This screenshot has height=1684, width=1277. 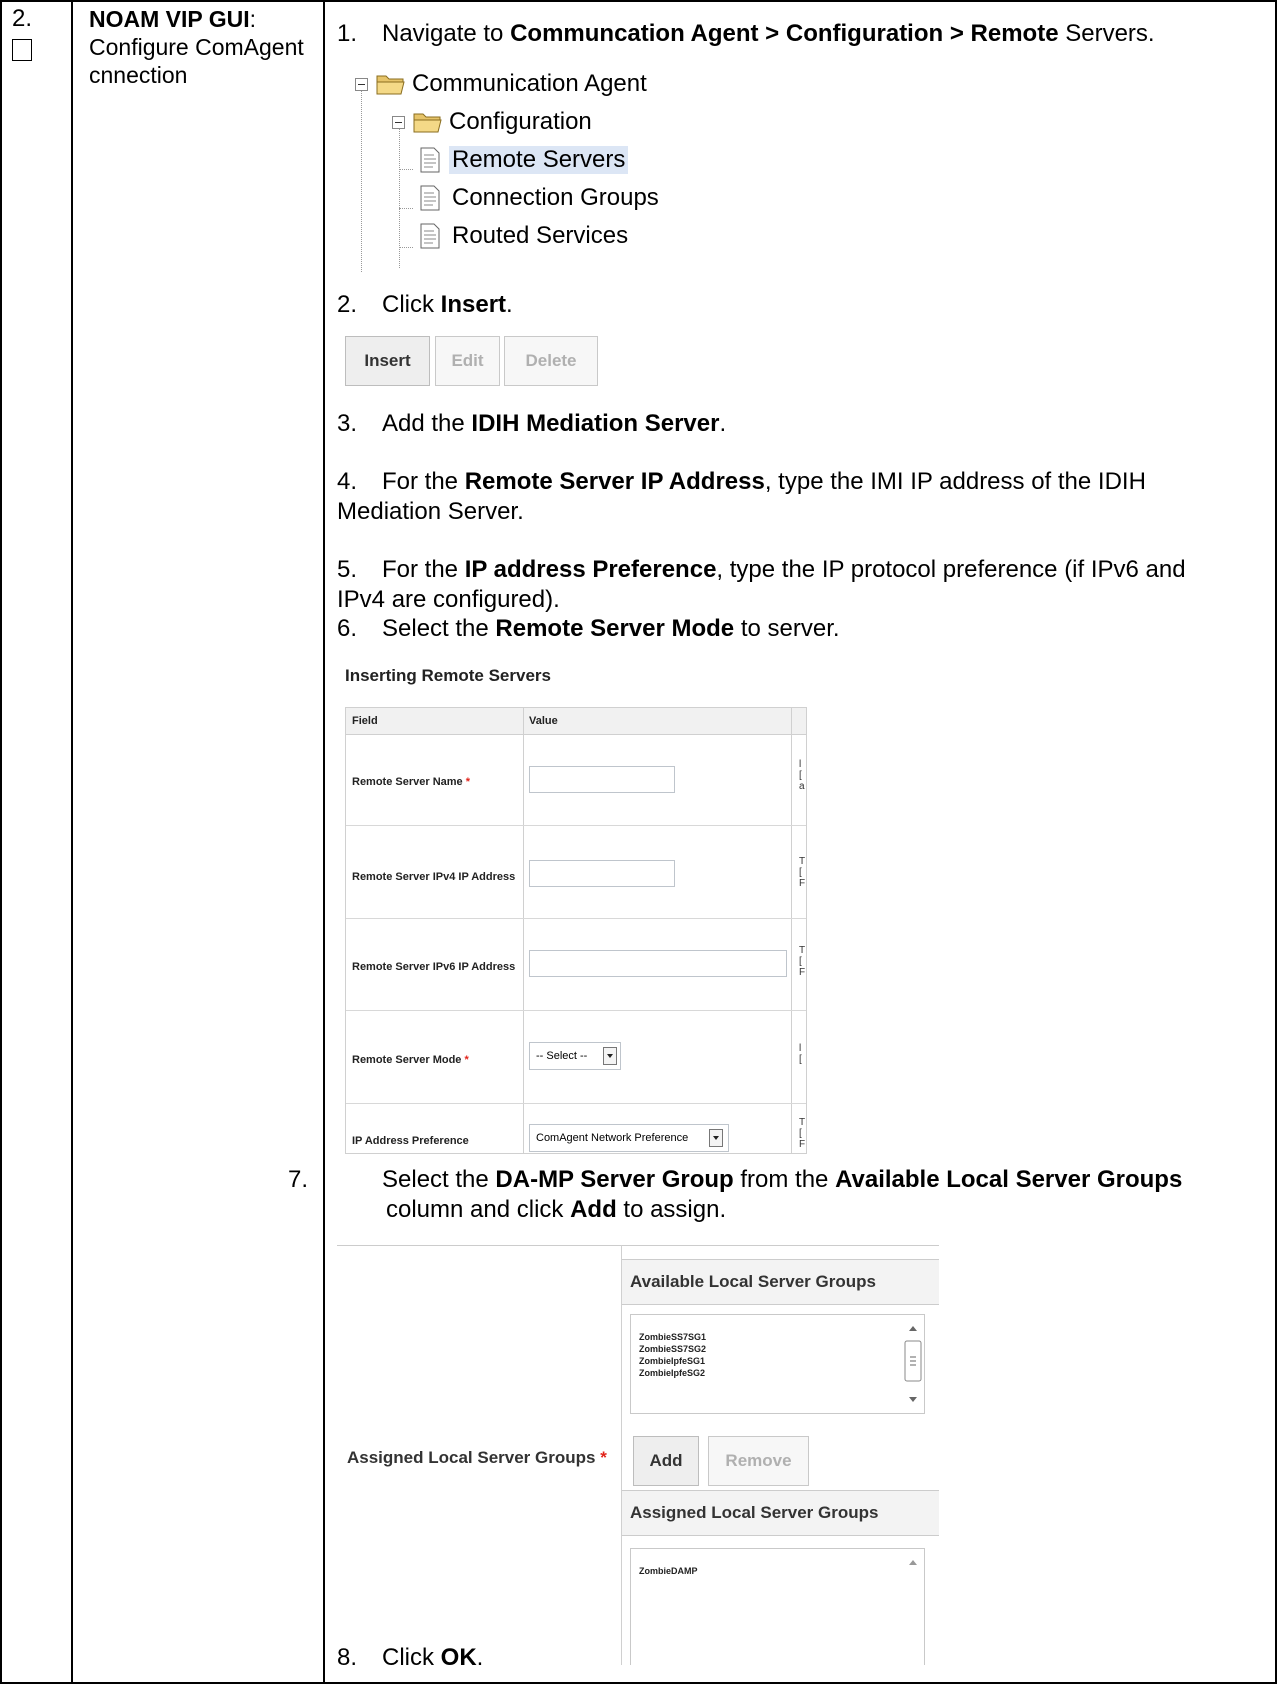 What do you see at coordinates (22, 18) in the screenshot?
I see `step-number: 2.` at bounding box center [22, 18].